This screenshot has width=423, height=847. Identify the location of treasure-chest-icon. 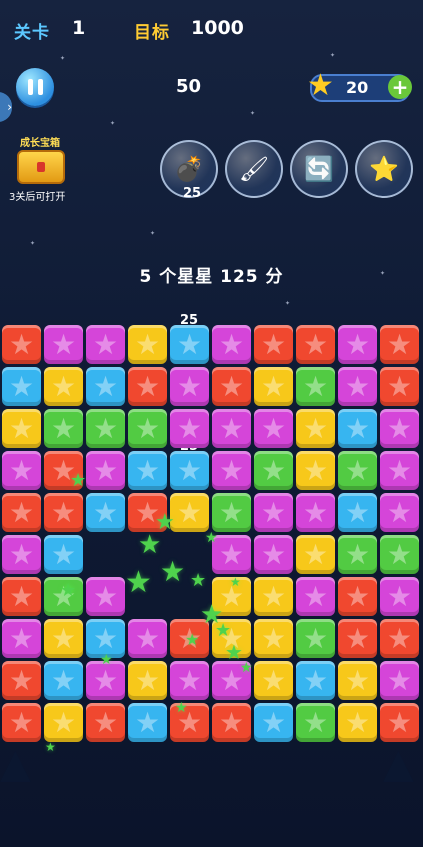
(41, 167).